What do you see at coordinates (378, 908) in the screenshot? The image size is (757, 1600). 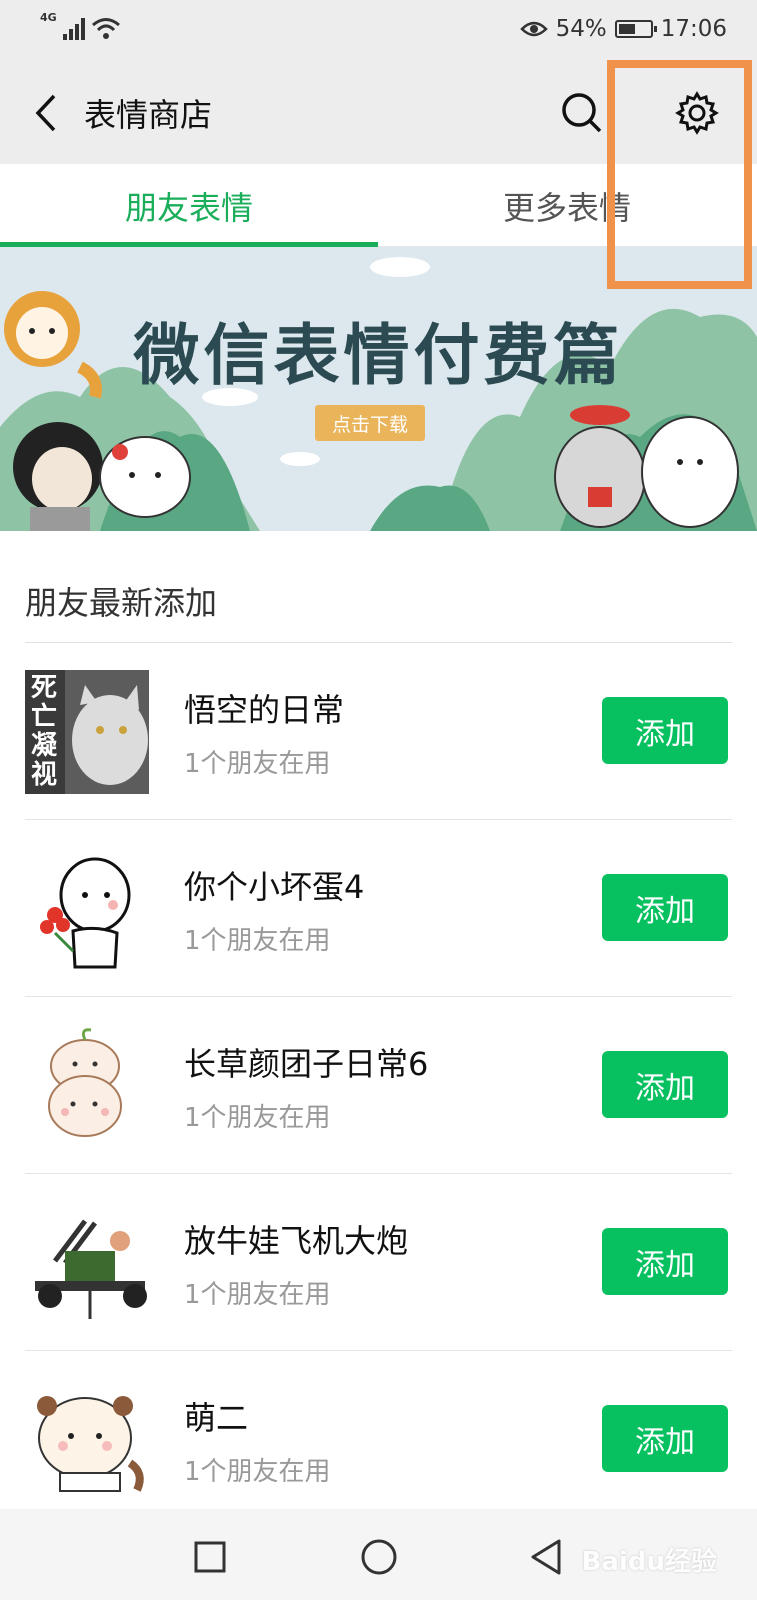 I see `list-item: 你个小坏蛋4 1个朋友在用 添加` at bounding box center [378, 908].